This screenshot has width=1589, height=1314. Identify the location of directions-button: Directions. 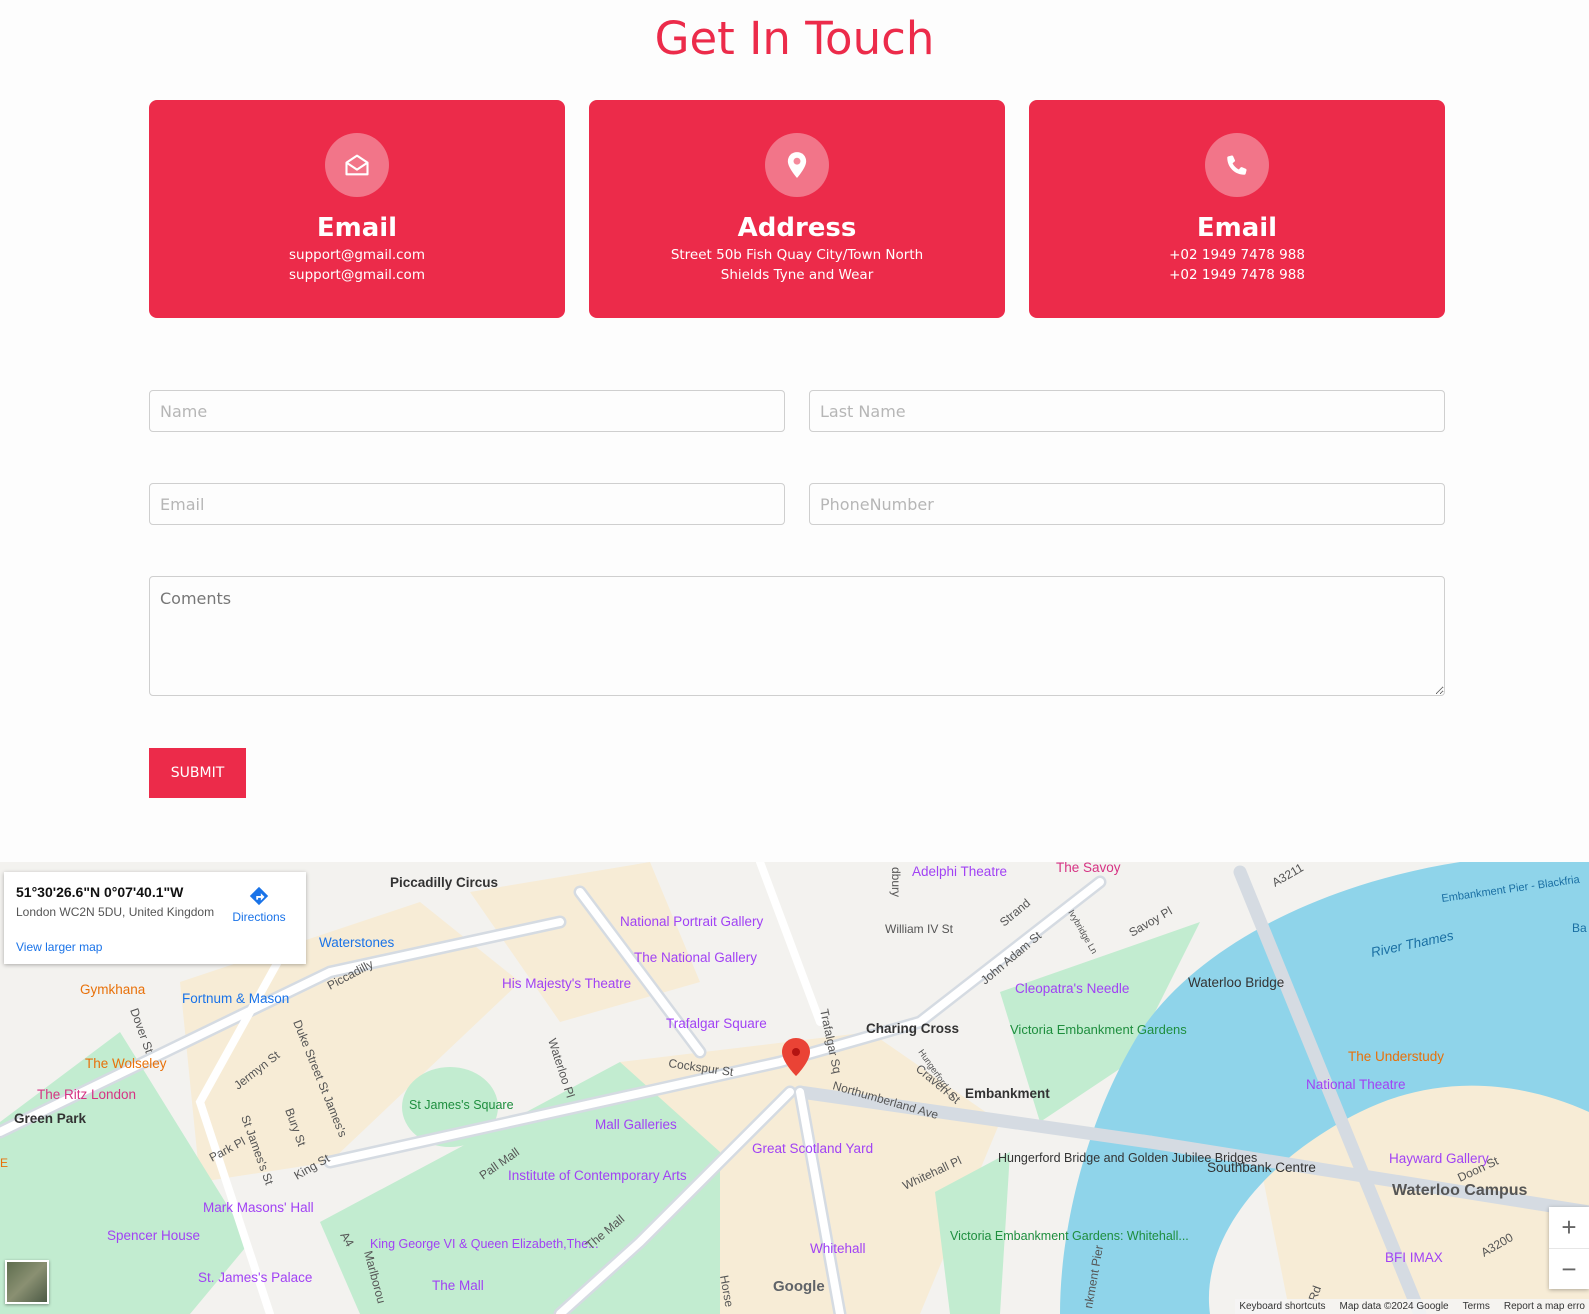
(259, 904).